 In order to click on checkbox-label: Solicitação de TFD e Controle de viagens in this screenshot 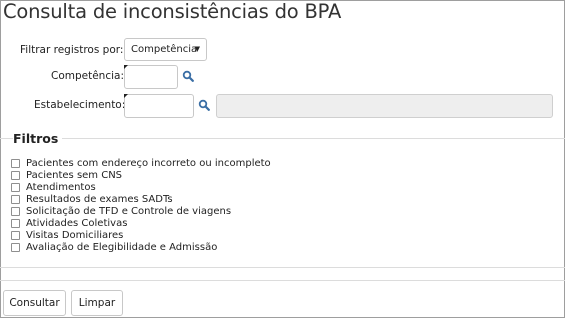, I will do `click(129, 211)`.